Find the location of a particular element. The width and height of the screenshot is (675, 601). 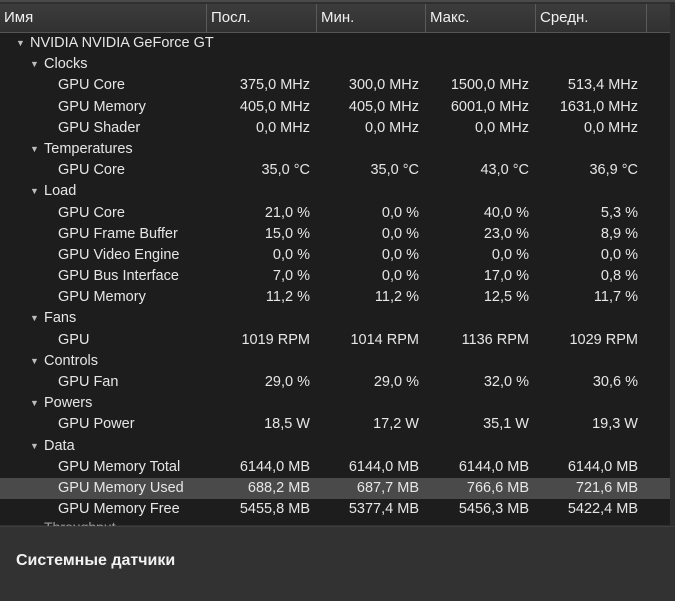

sensor-row: GPU Frame Buffer 15,0 % 0,0 % 23,0 % 8,9 % is located at coordinates (335, 234).